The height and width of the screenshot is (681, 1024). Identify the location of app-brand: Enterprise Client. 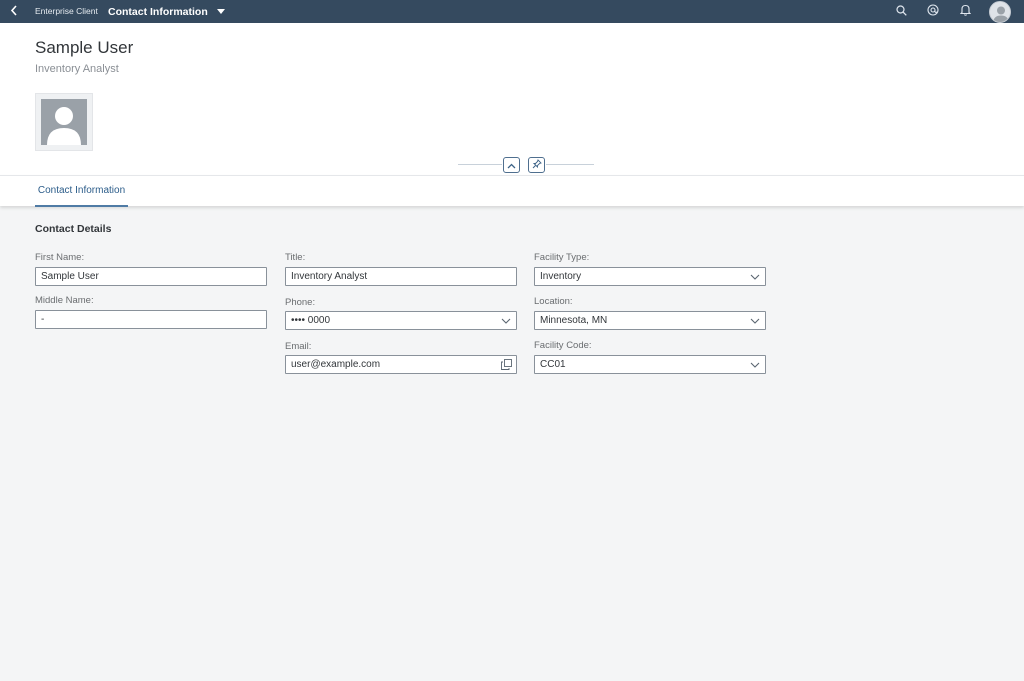
(66, 11).